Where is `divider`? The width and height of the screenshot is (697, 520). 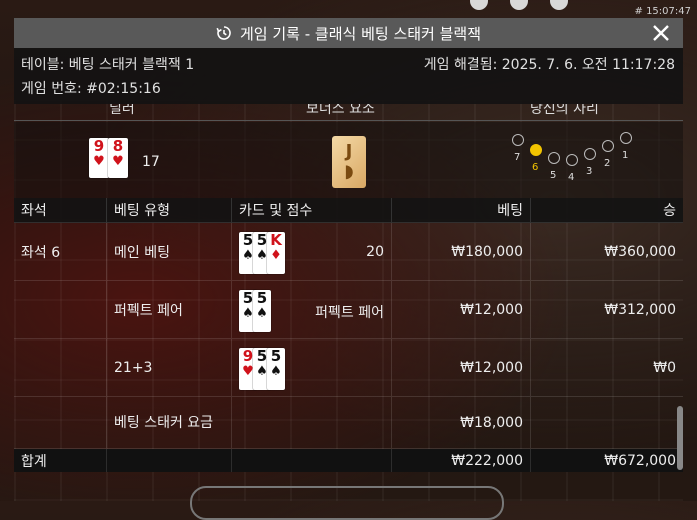
divider is located at coordinates (348, 120).